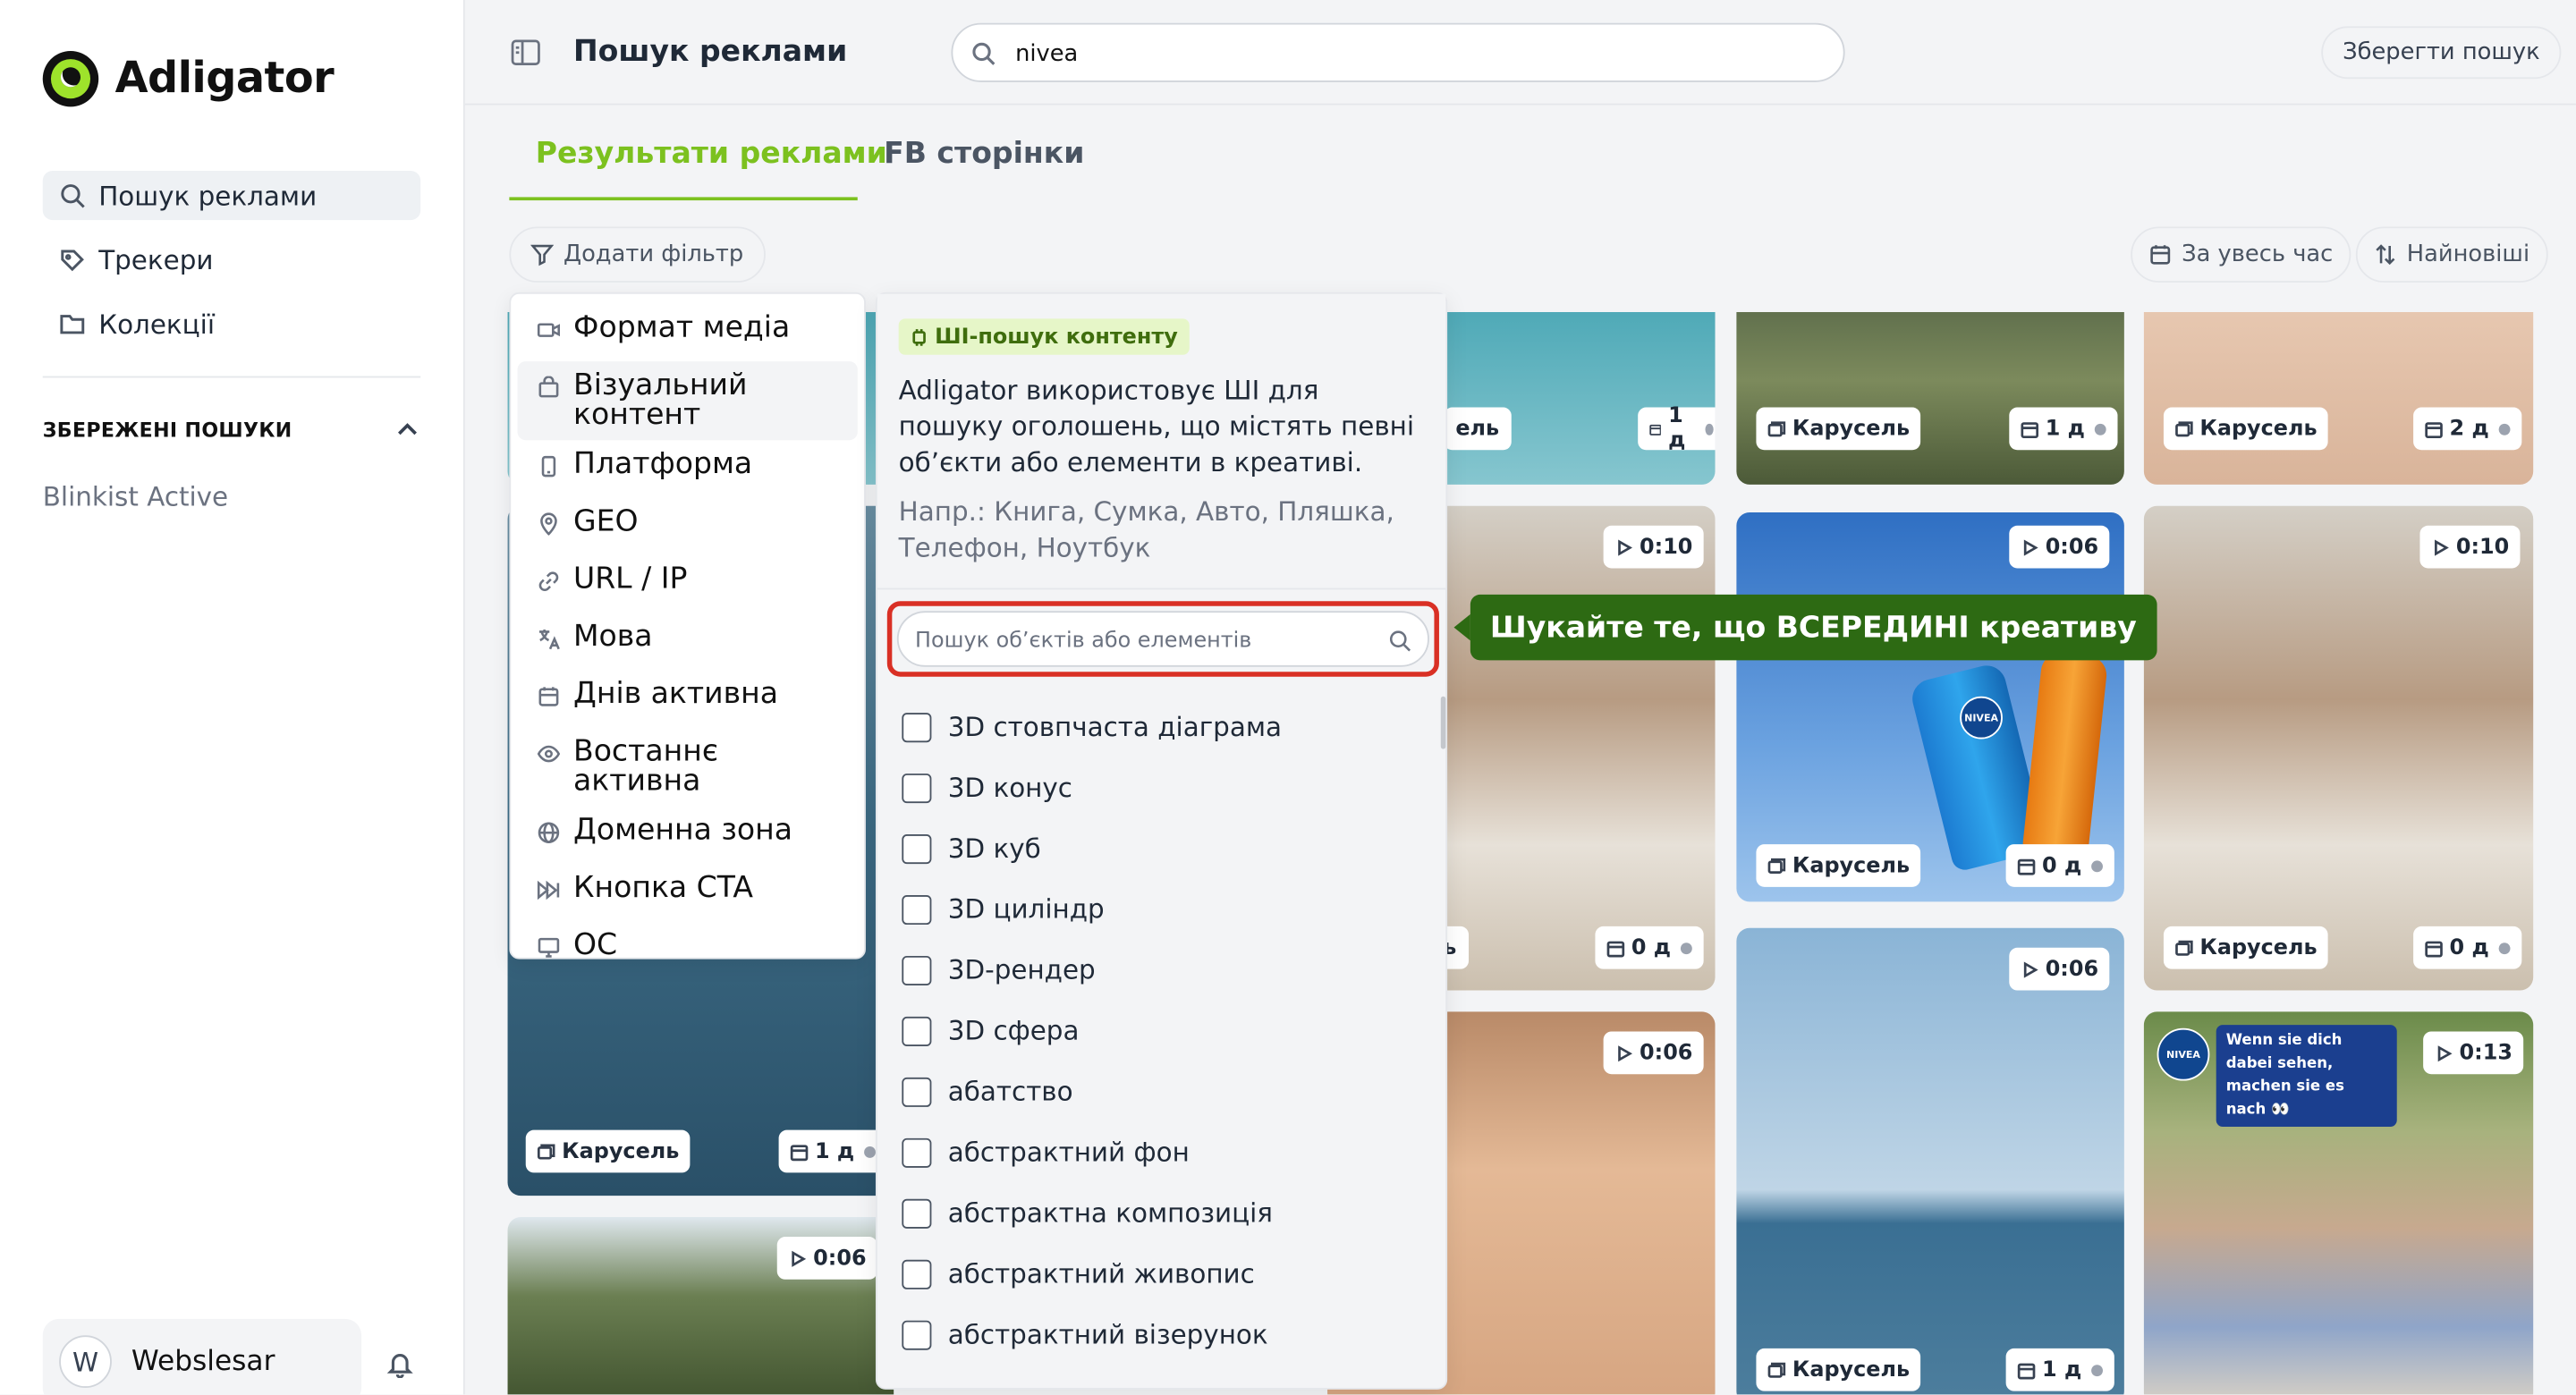  Describe the element at coordinates (135, 496) in the screenshot. I see `saved-search-item: Blinkist Active` at that location.